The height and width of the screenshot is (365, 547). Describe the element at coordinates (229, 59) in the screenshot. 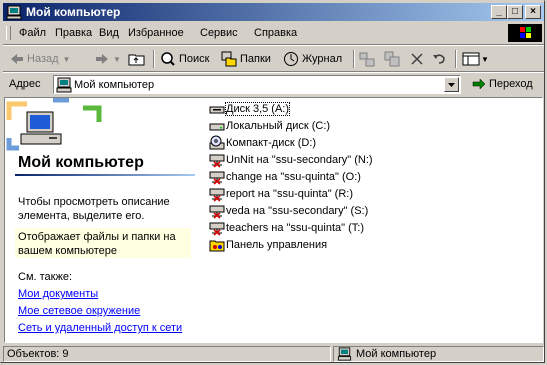

I see `folders-icon` at that location.